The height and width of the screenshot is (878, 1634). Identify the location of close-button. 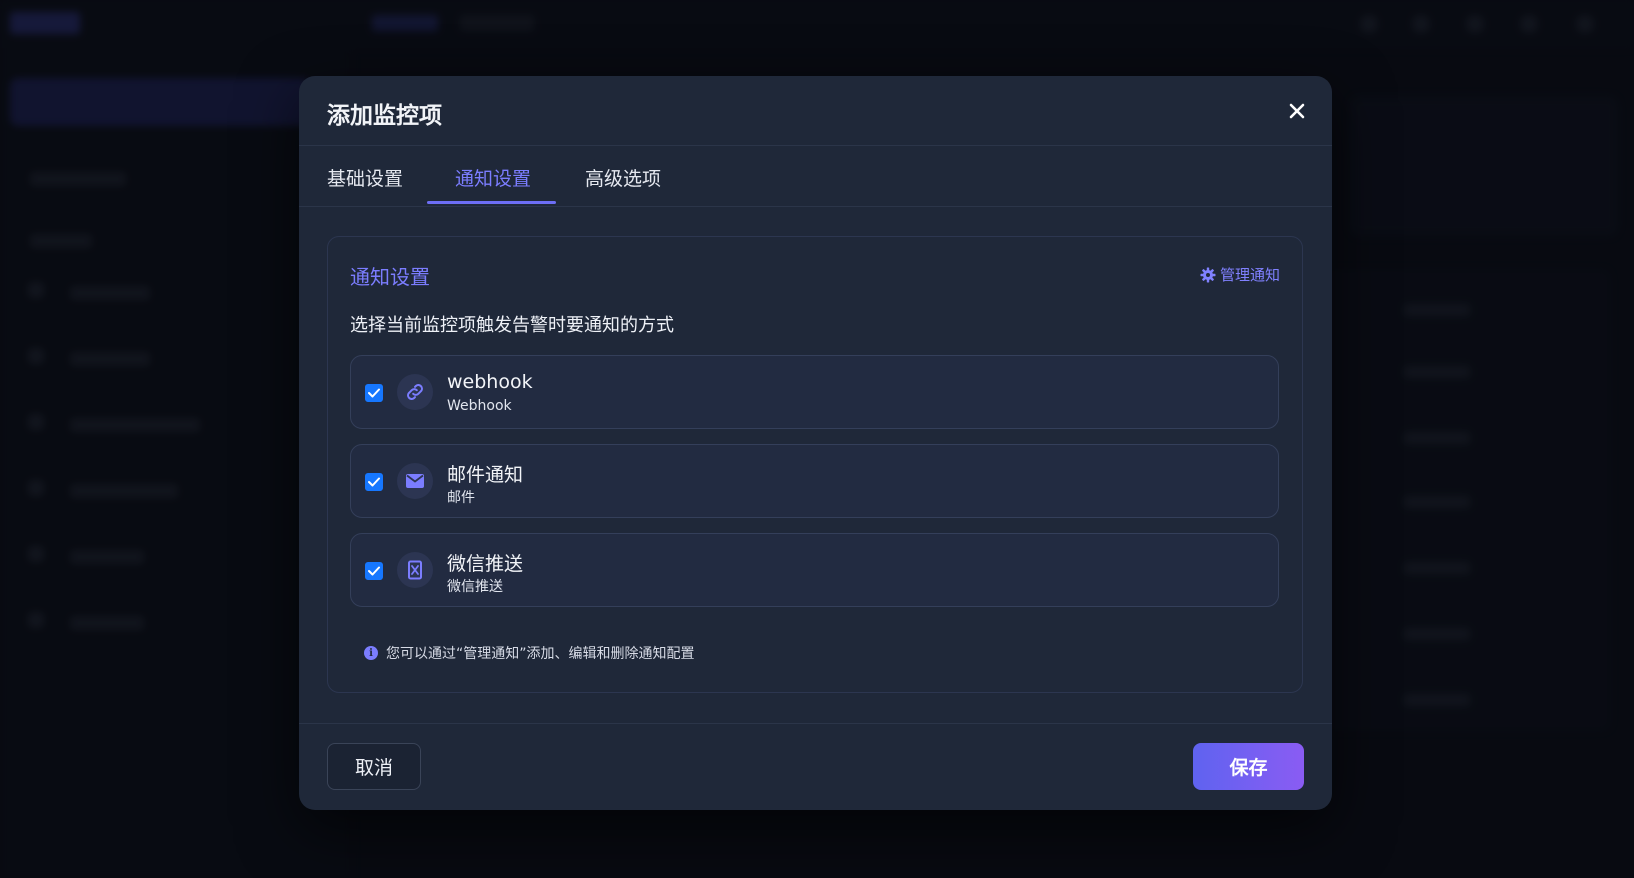
(1297, 111).